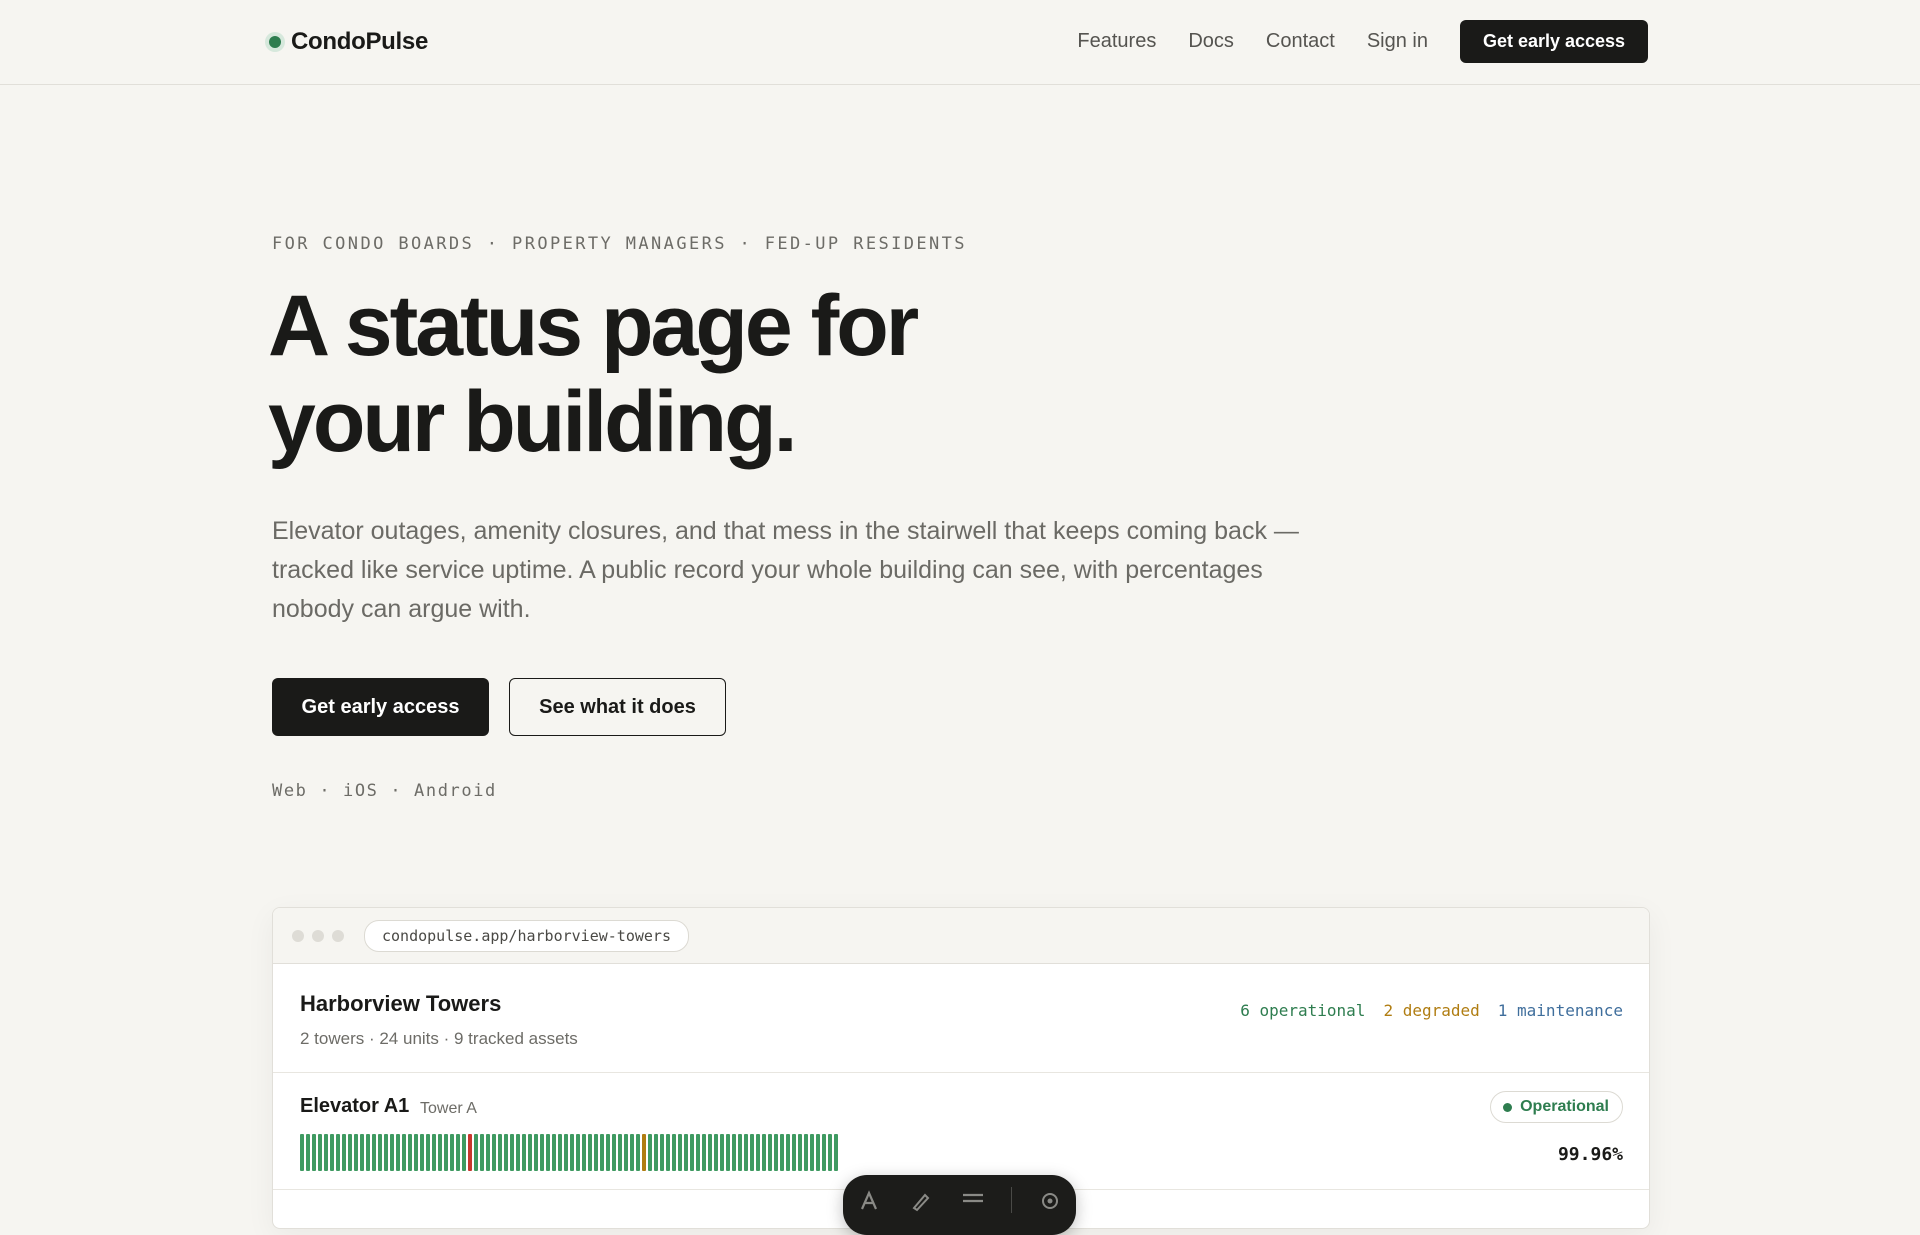 The width and height of the screenshot is (1920, 1235). Describe the element at coordinates (1303, 1010) in the screenshot. I see `operational-count: 6 operational` at that location.